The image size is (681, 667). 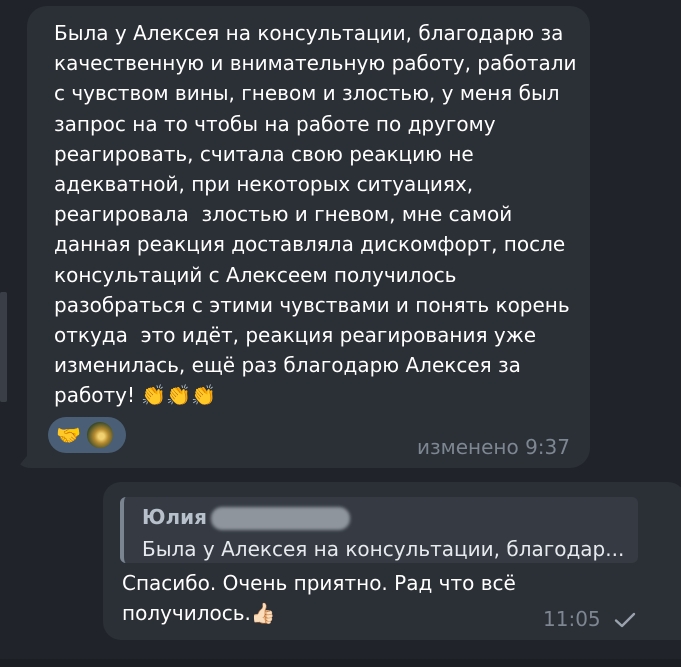 What do you see at coordinates (99, 435) in the screenshot?
I see `avatar` at bounding box center [99, 435].